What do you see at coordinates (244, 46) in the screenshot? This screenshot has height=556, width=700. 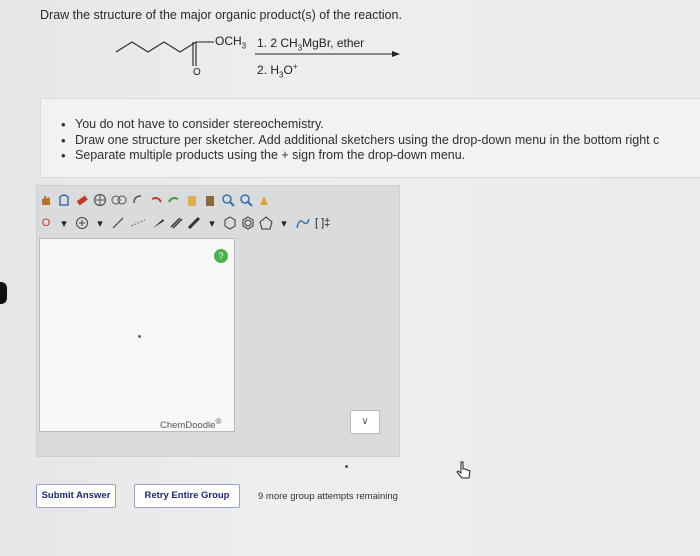 I see `methoxy-subscript: 3` at bounding box center [244, 46].